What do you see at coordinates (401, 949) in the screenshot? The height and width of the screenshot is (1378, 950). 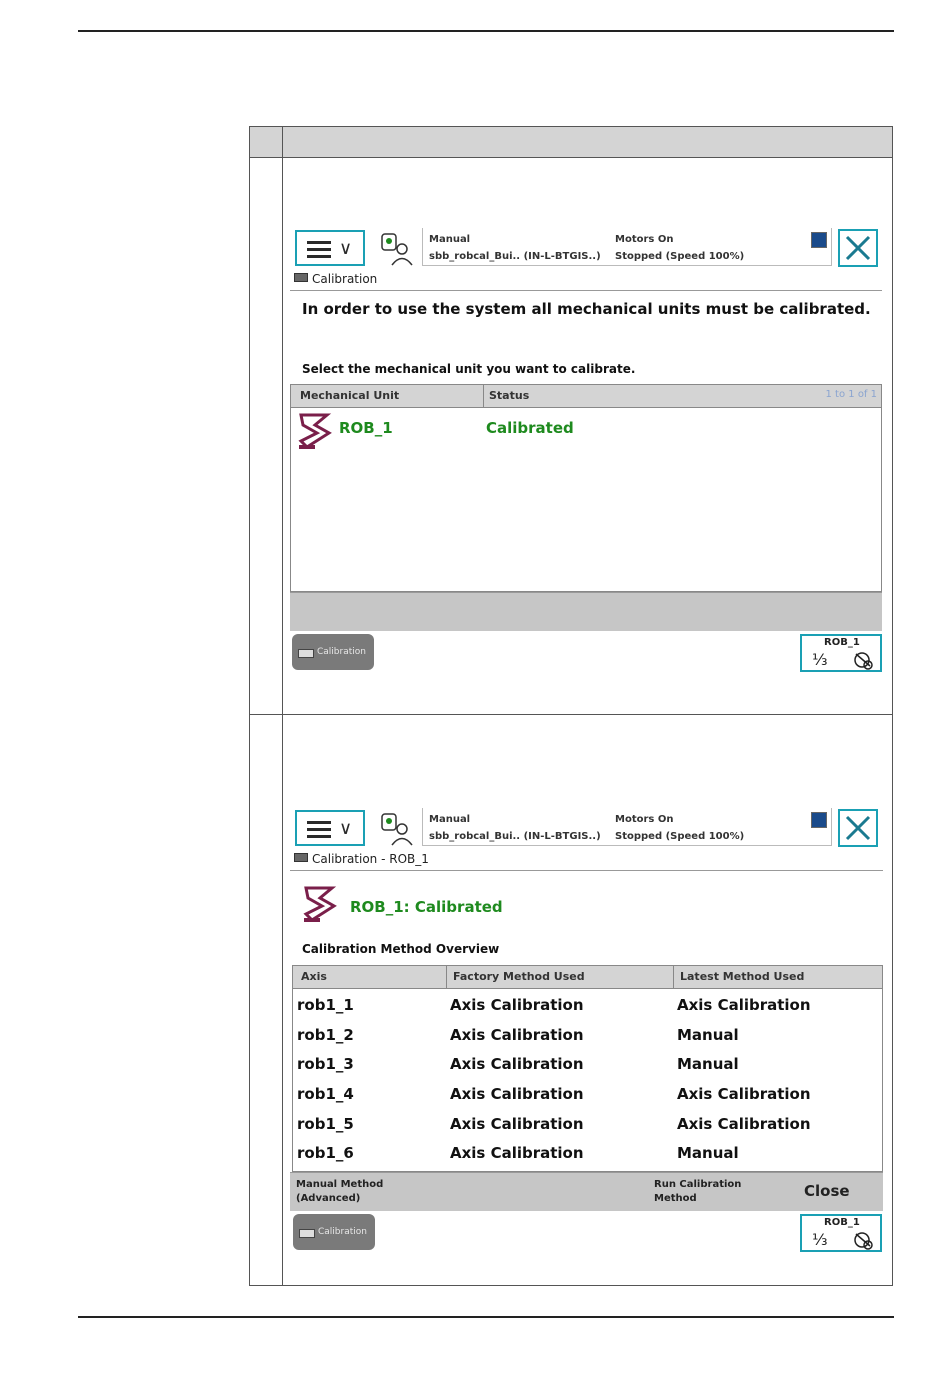 I see `overview-label: Calibration Method Overview` at bounding box center [401, 949].